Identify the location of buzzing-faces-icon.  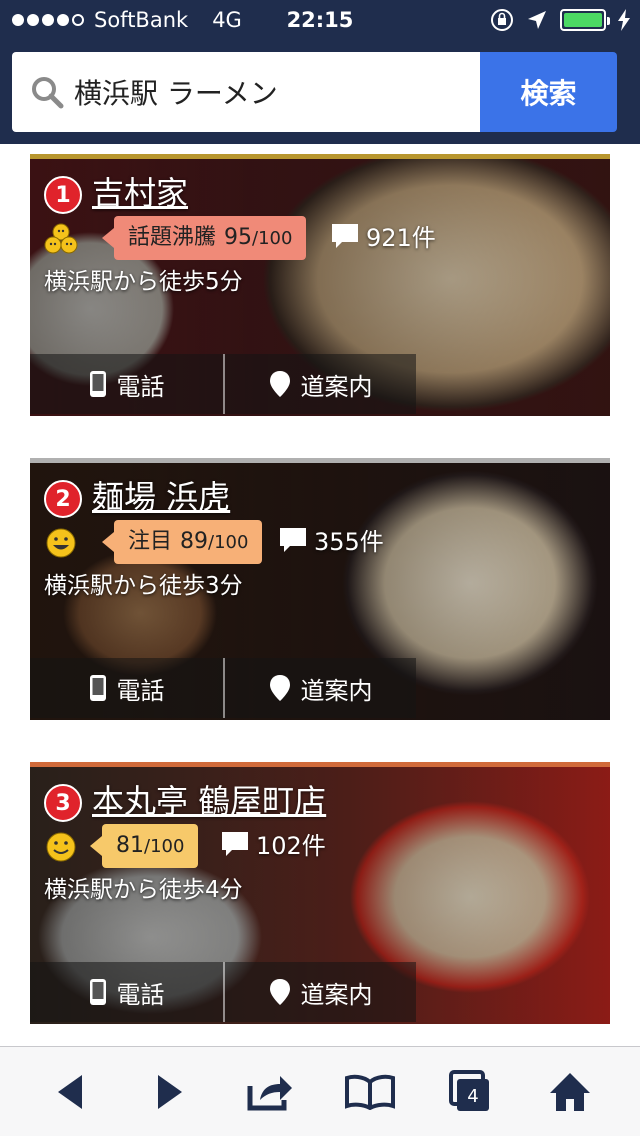
(61, 238).